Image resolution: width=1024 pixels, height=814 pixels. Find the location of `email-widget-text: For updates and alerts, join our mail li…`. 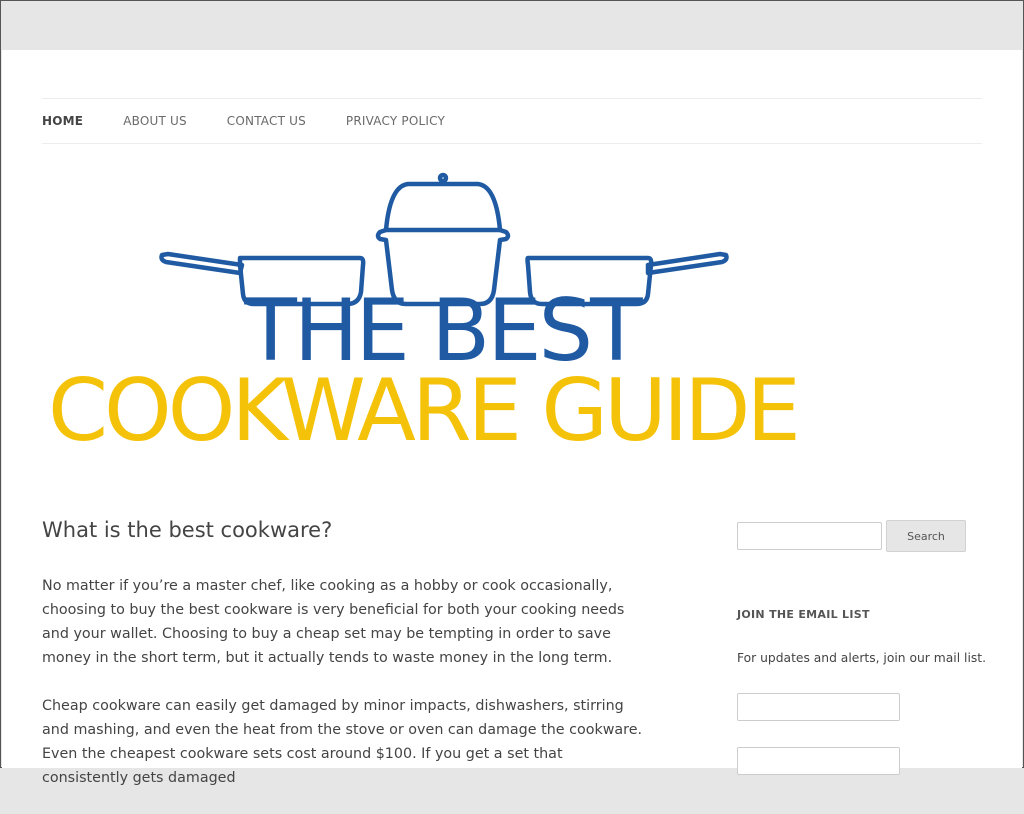

email-widget-text: For updates and alerts, join our mail li… is located at coordinates (861, 658).